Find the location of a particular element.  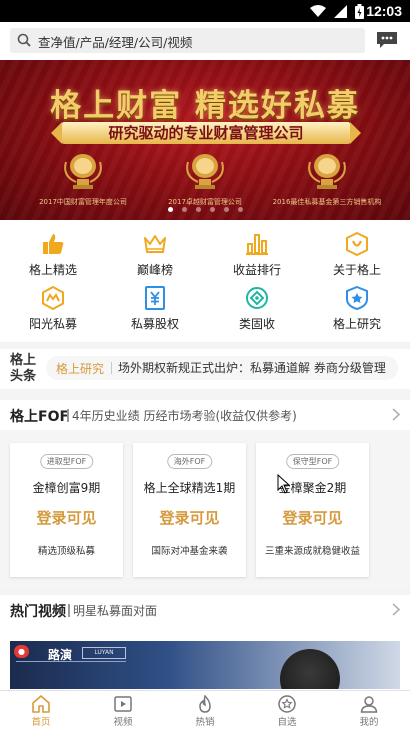

headline-pill: 格上研究 场外期权新规正式出炉：私募通道解 券商分级管理 is located at coordinates (222, 368).